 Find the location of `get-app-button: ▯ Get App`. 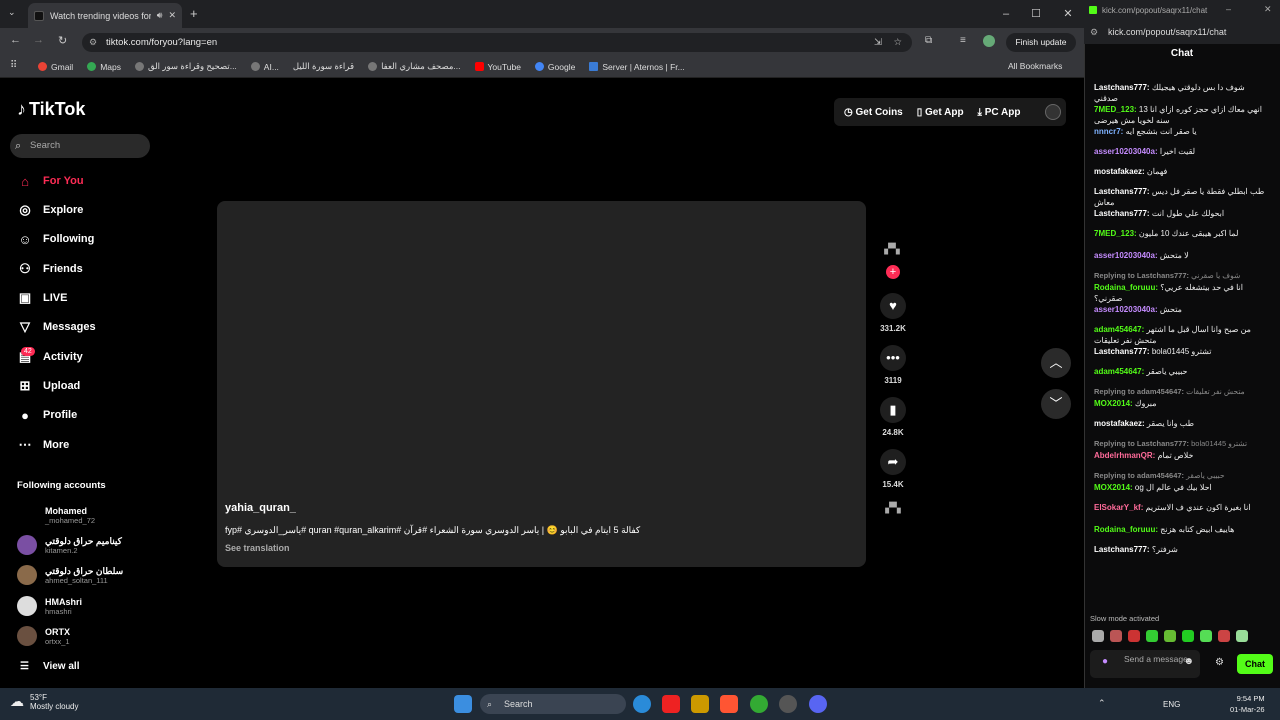

get-app-button: ▯ Get App is located at coordinates (940, 112).